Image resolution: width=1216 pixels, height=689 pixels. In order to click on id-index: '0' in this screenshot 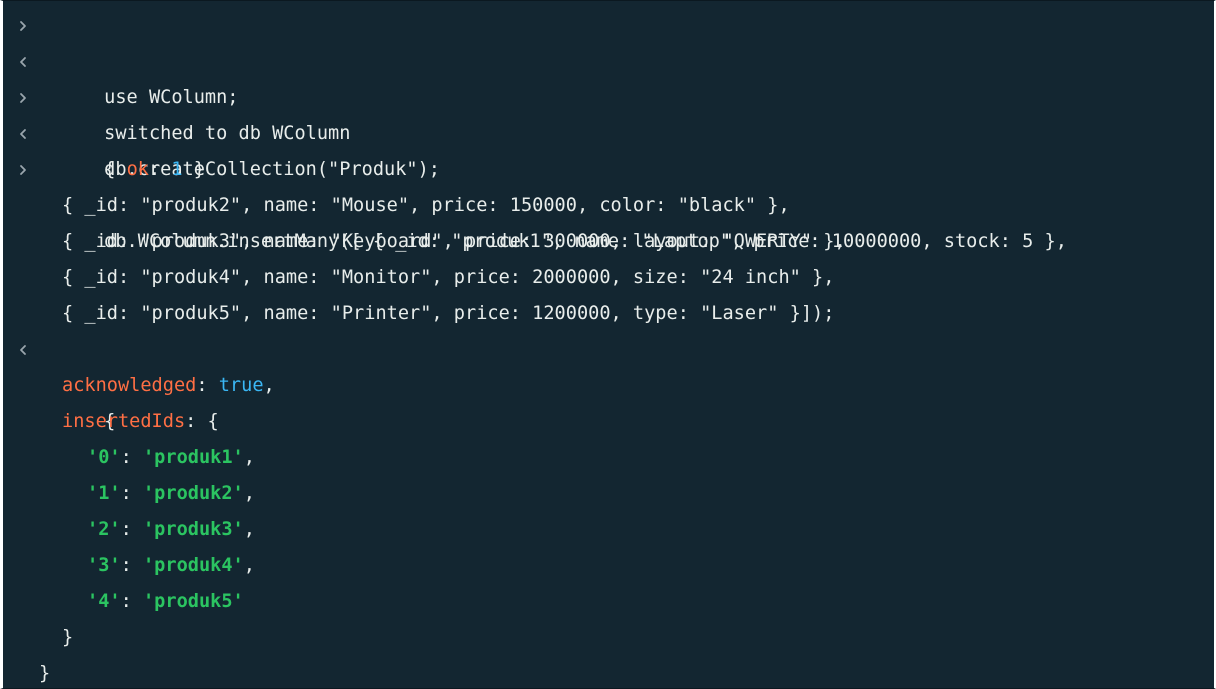, I will do `click(104, 457)`.